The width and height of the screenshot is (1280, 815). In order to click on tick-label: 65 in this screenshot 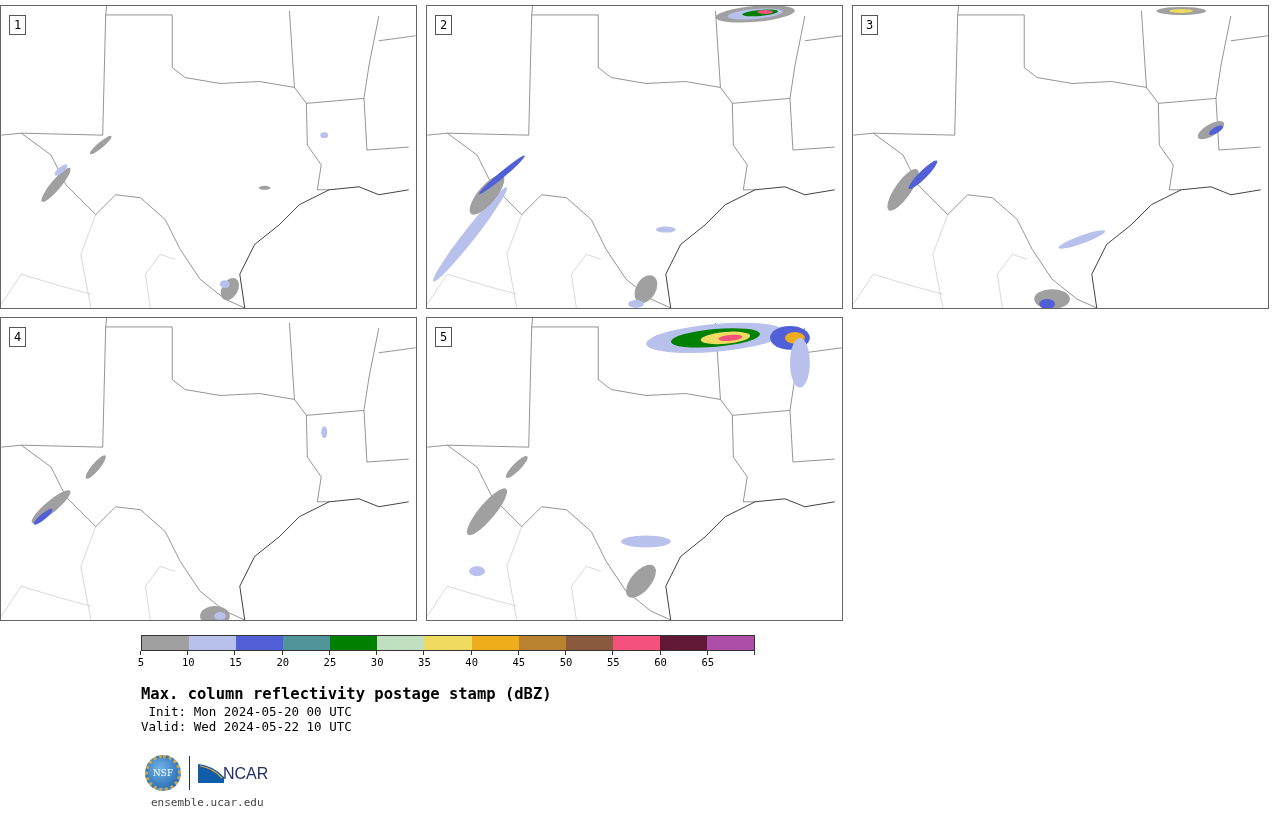, I will do `click(708, 662)`.